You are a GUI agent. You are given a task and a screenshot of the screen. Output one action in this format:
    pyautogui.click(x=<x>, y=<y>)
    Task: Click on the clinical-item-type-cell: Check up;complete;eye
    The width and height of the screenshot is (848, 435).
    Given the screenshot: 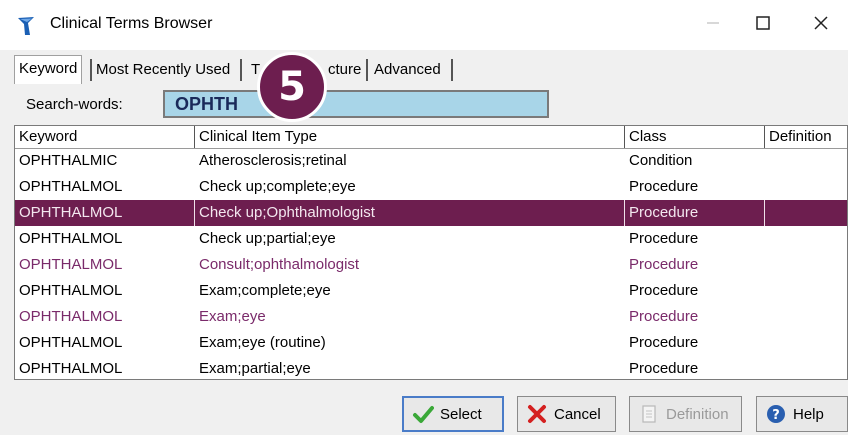 What is the action you would take?
    pyautogui.click(x=277, y=186)
    